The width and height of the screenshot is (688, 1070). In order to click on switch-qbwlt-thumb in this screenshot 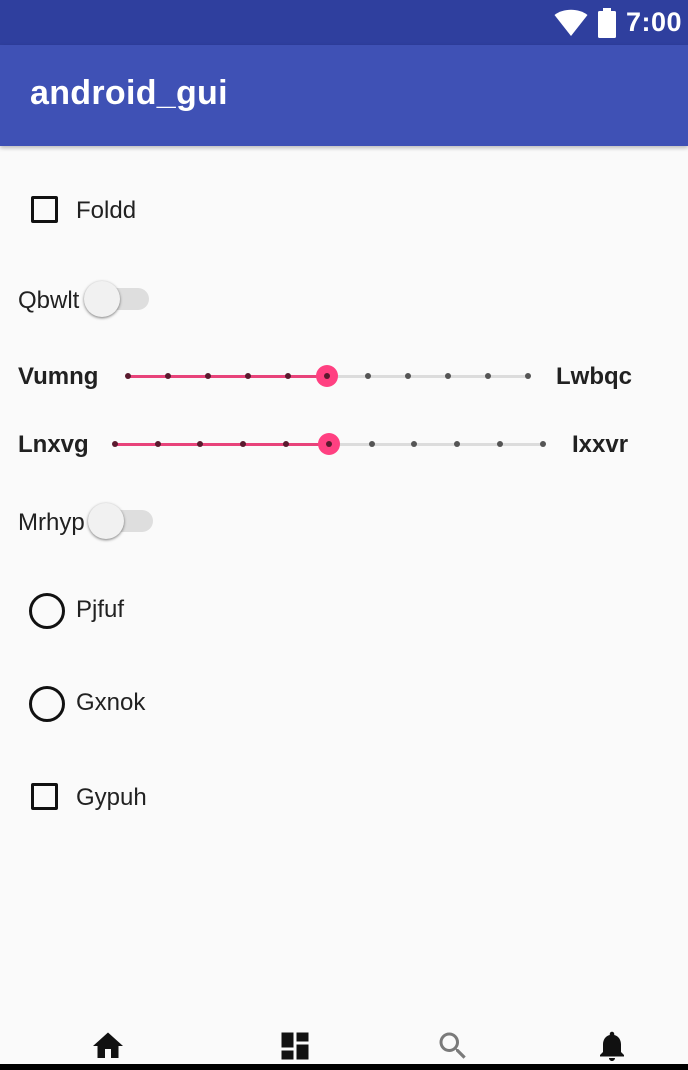, I will do `click(102, 299)`.